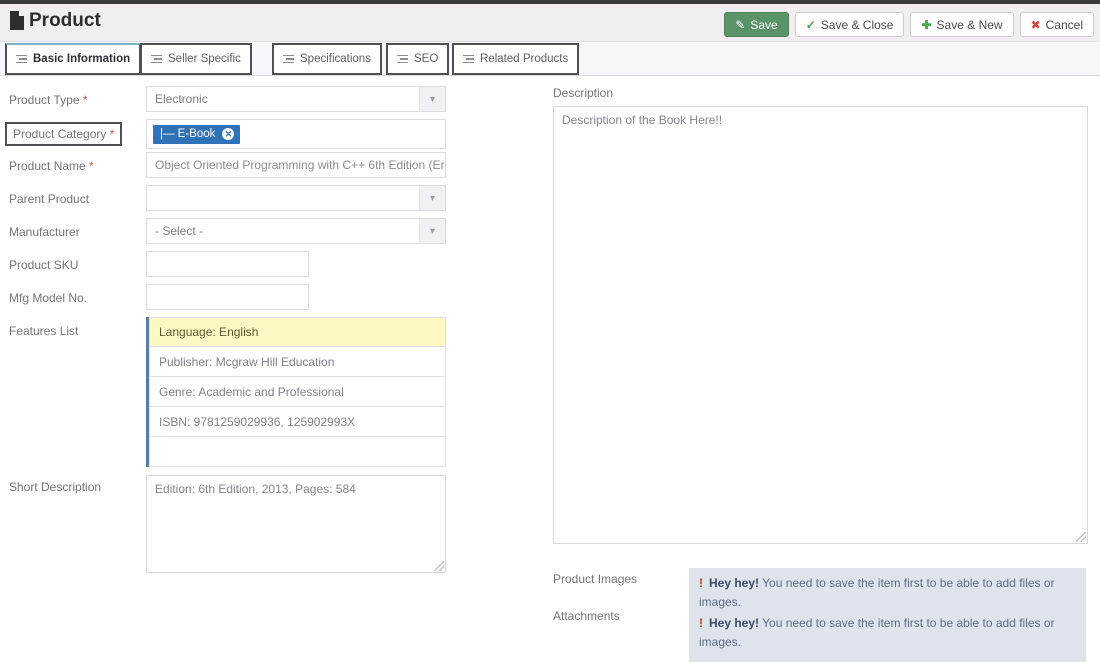 The height and width of the screenshot is (662, 1100). What do you see at coordinates (1064, 24) in the screenshot?
I see `cancel-button-label: Cancel` at bounding box center [1064, 24].